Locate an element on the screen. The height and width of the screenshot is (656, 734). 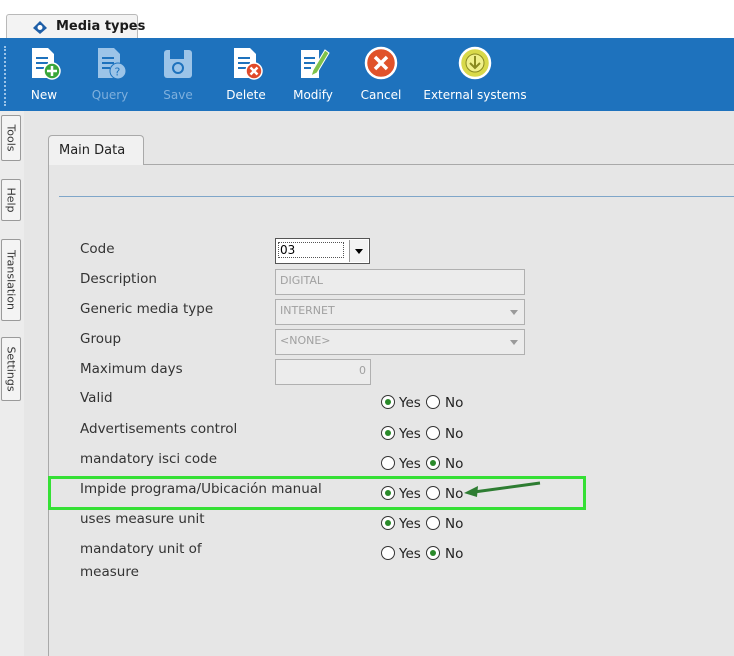
cancel-button: Cancel is located at coordinates (381, 76).